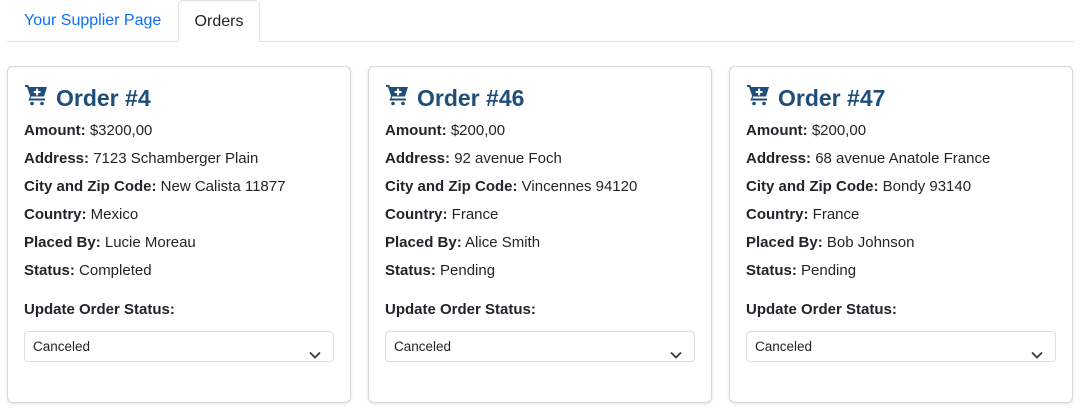  Describe the element at coordinates (88, 131) in the screenshot. I see `amount-row: Amount: $3200,00` at that location.